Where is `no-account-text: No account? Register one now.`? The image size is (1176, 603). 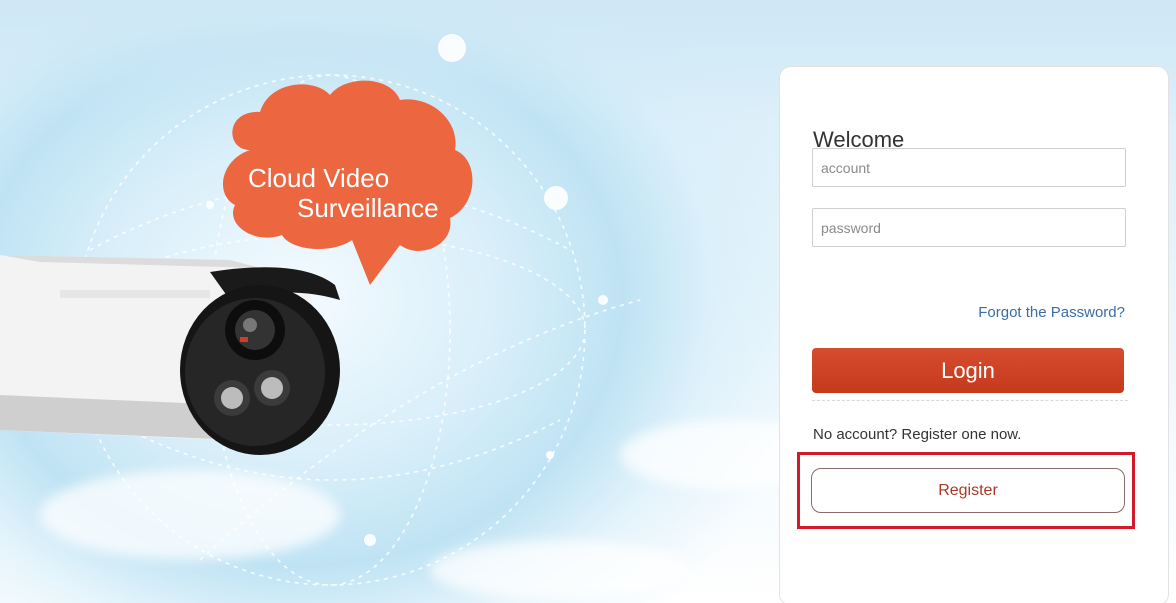
no-account-text: No account? Register one now. is located at coordinates (917, 434).